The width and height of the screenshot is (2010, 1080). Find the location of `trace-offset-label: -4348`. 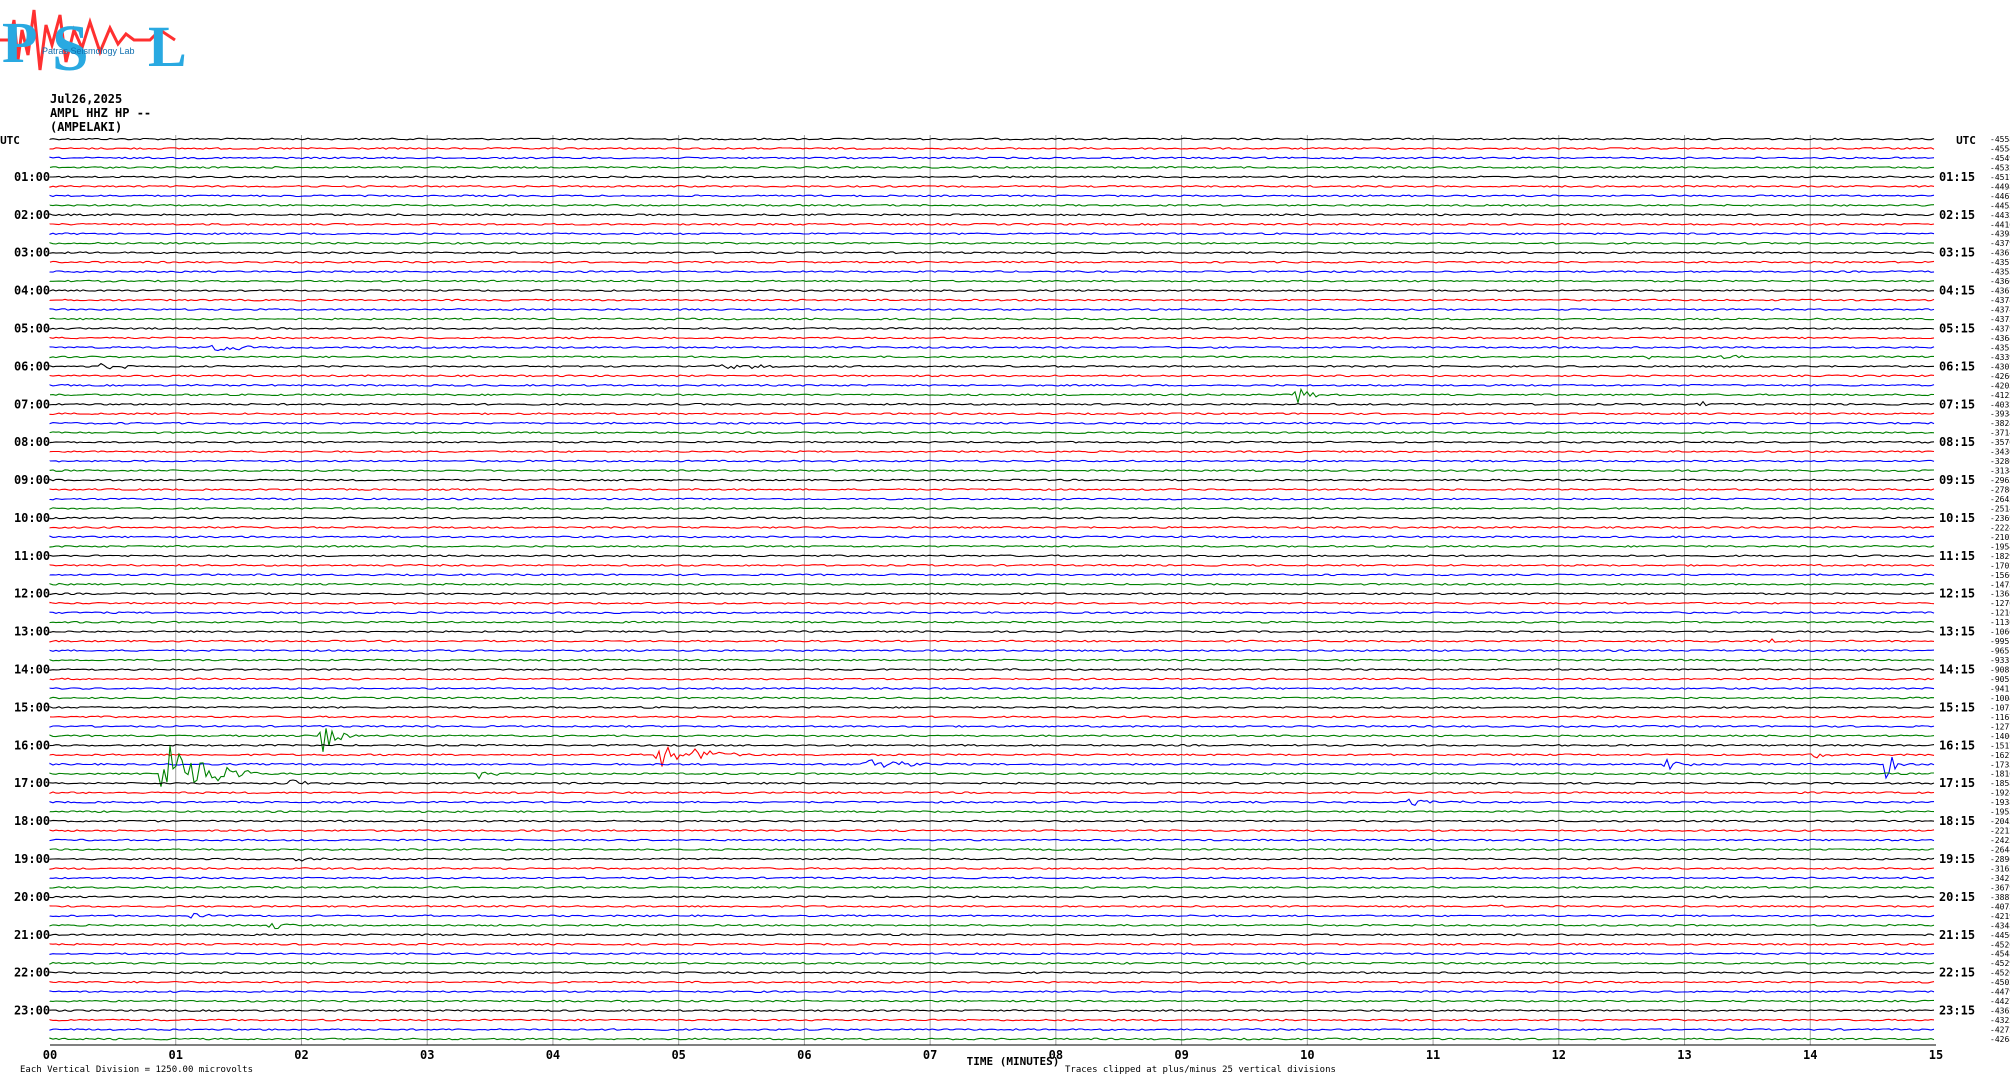

trace-offset-label: -4348 is located at coordinates (2000, 925).